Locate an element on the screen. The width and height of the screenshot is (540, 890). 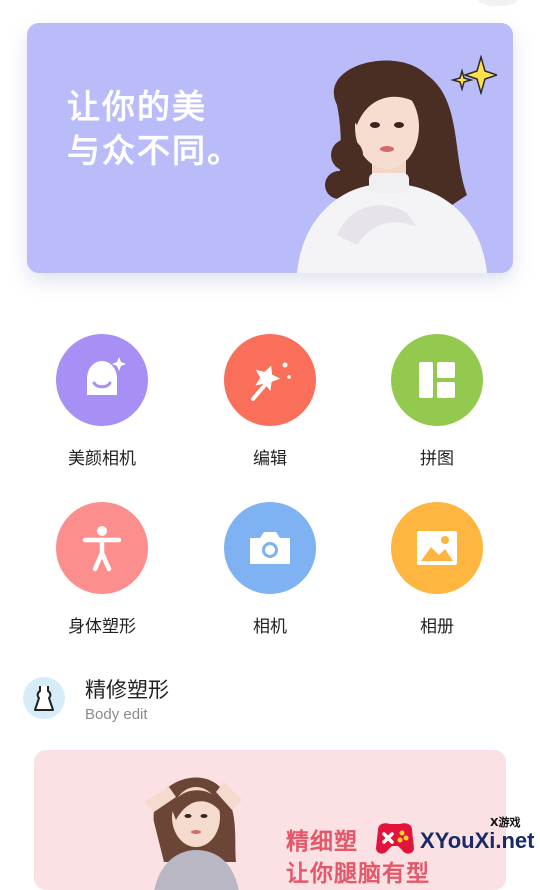
tool-camera: 相机 is located at coordinates (270, 569).